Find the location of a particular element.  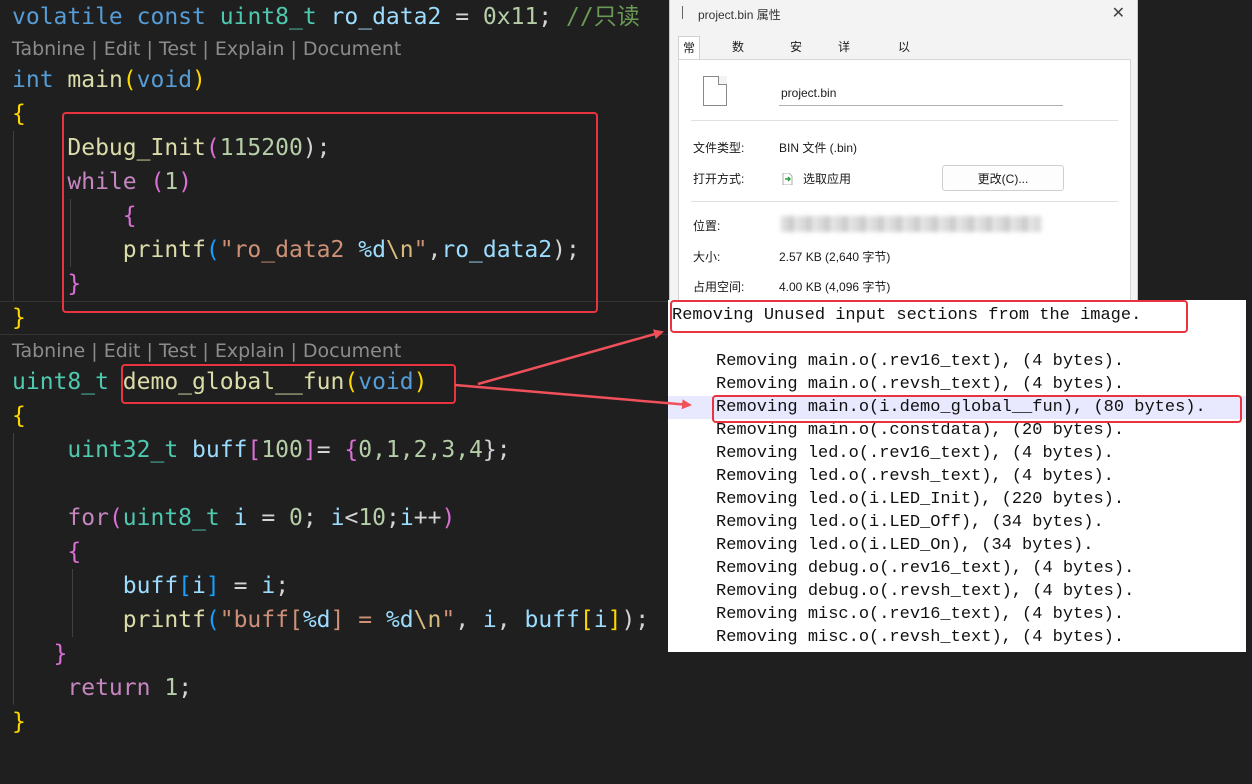

number-literal: 1 is located at coordinates (171, 688).